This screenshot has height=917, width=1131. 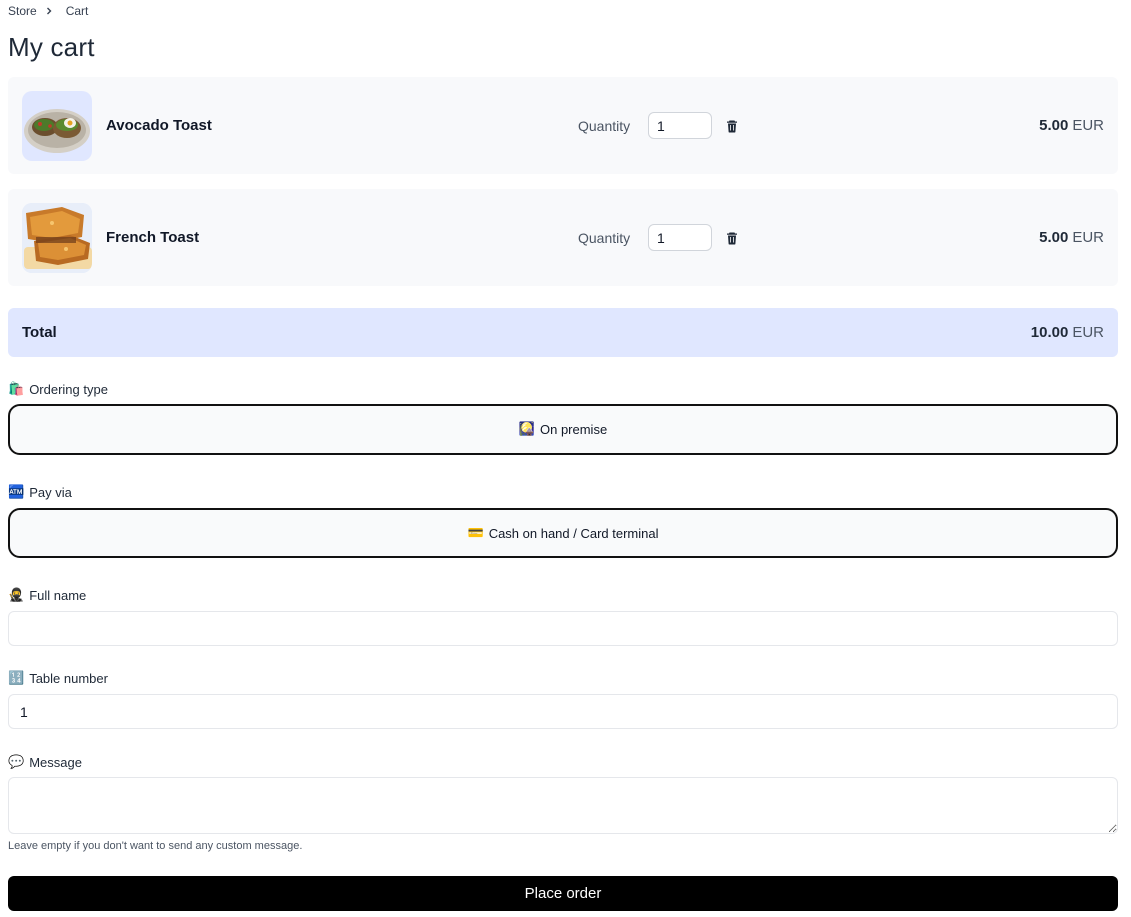 I want to click on french-toast-image, so click(x=57, y=238).